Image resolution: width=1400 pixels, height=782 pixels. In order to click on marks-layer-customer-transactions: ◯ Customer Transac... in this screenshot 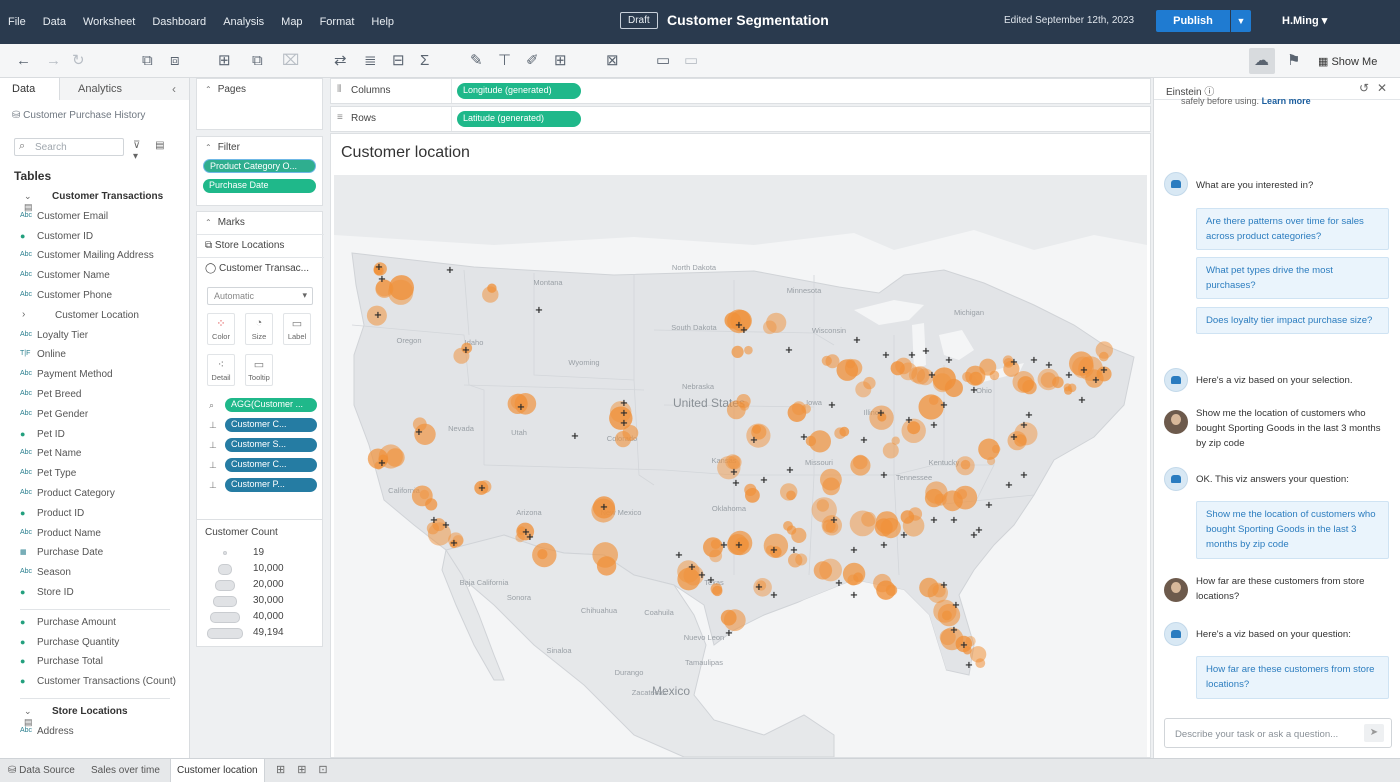, I will do `click(260, 268)`.